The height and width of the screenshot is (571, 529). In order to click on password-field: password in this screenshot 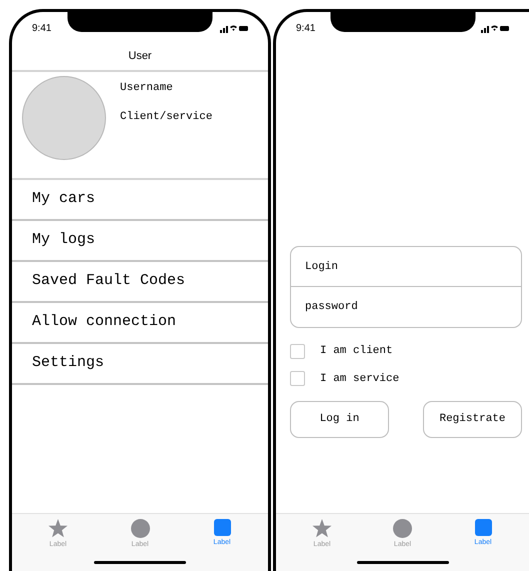, I will do `click(406, 307)`.